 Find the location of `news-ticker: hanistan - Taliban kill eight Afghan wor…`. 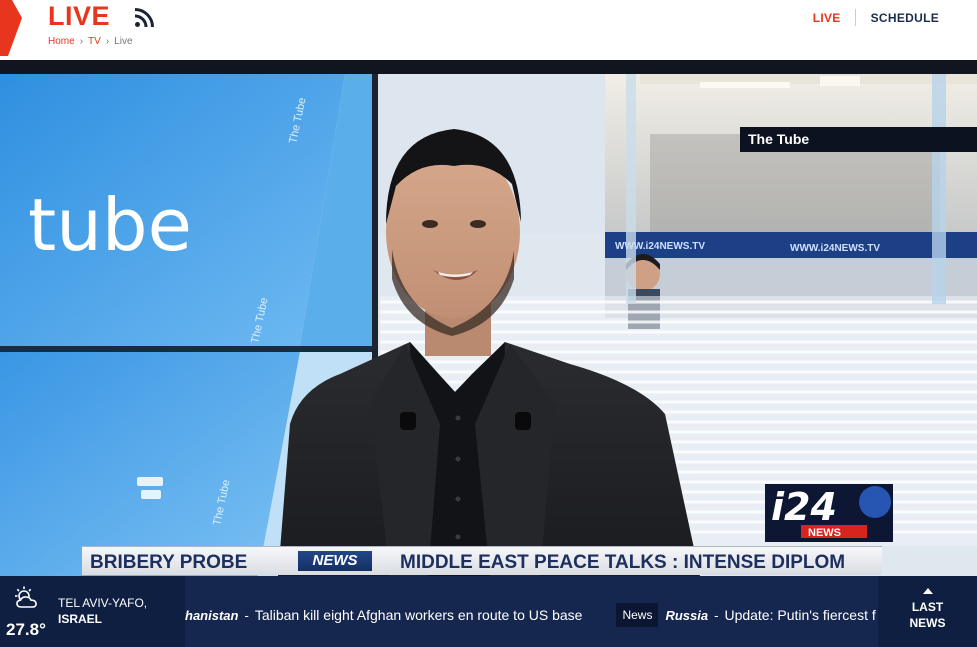

news-ticker: hanistan - Taliban kill eight Afghan wor… is located at coordinates (531, 611).